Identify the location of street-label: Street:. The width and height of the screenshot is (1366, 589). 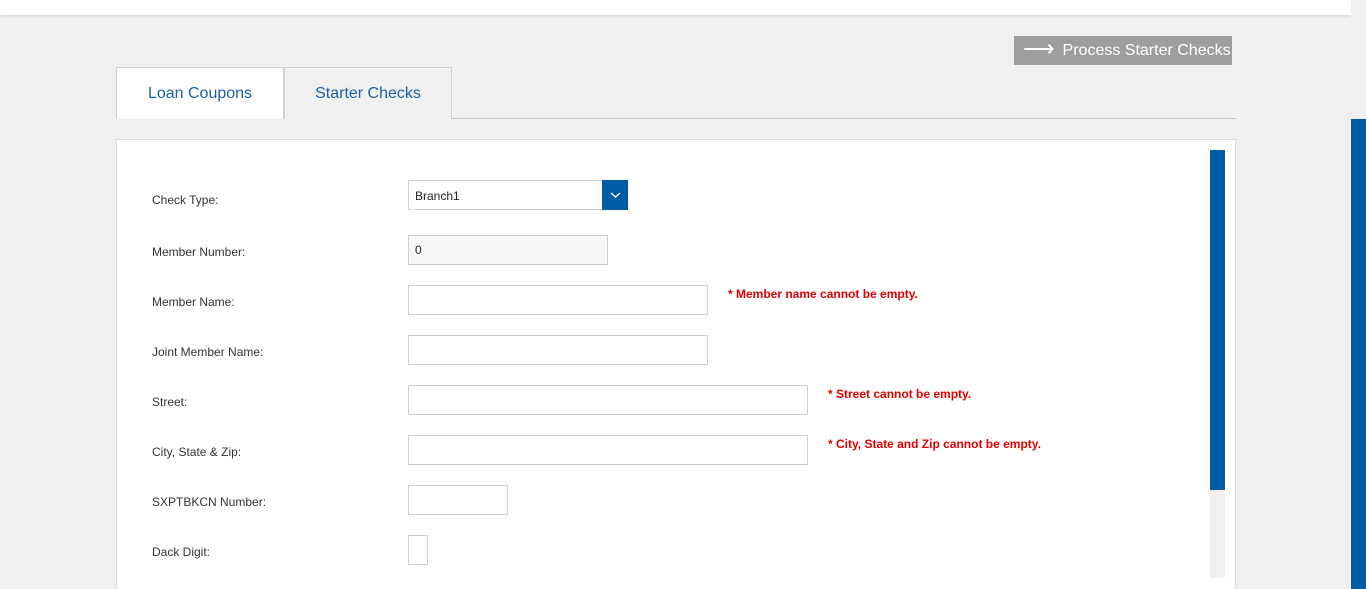
(170, 402).